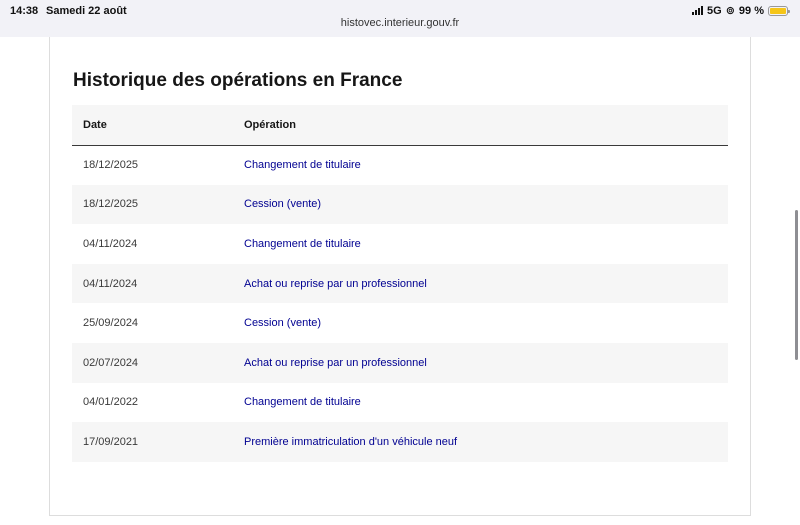 Image resolution: width=800 pixels, height=525 pixels. Describe the element at coordinates (111, 402) in the screenshot. I see `operation-date: 04/01/2022` at that location.